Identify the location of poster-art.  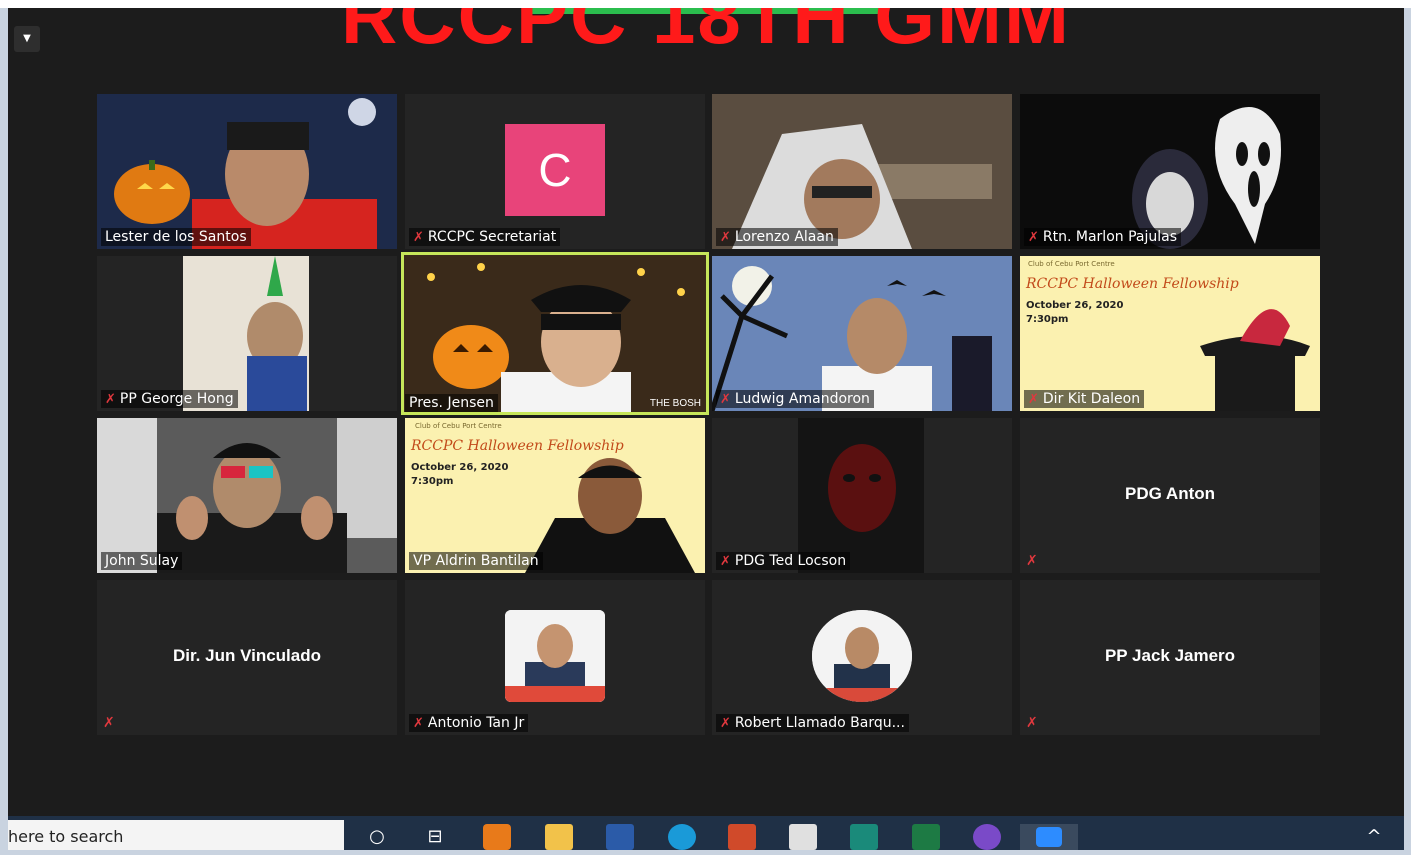
(1255, 360).